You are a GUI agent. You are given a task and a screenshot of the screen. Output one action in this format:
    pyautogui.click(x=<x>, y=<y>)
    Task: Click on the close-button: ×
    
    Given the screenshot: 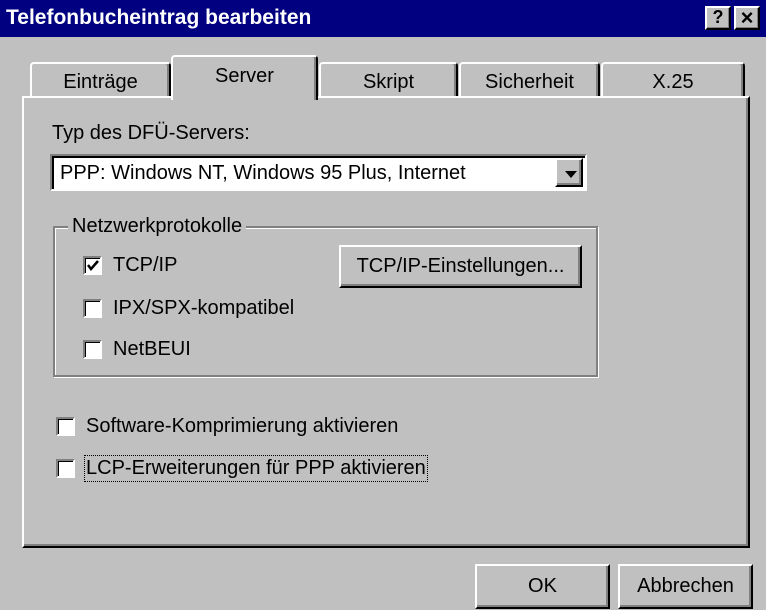 What is the action you would take?
    pyautogui.click(x=747, y=18)
    